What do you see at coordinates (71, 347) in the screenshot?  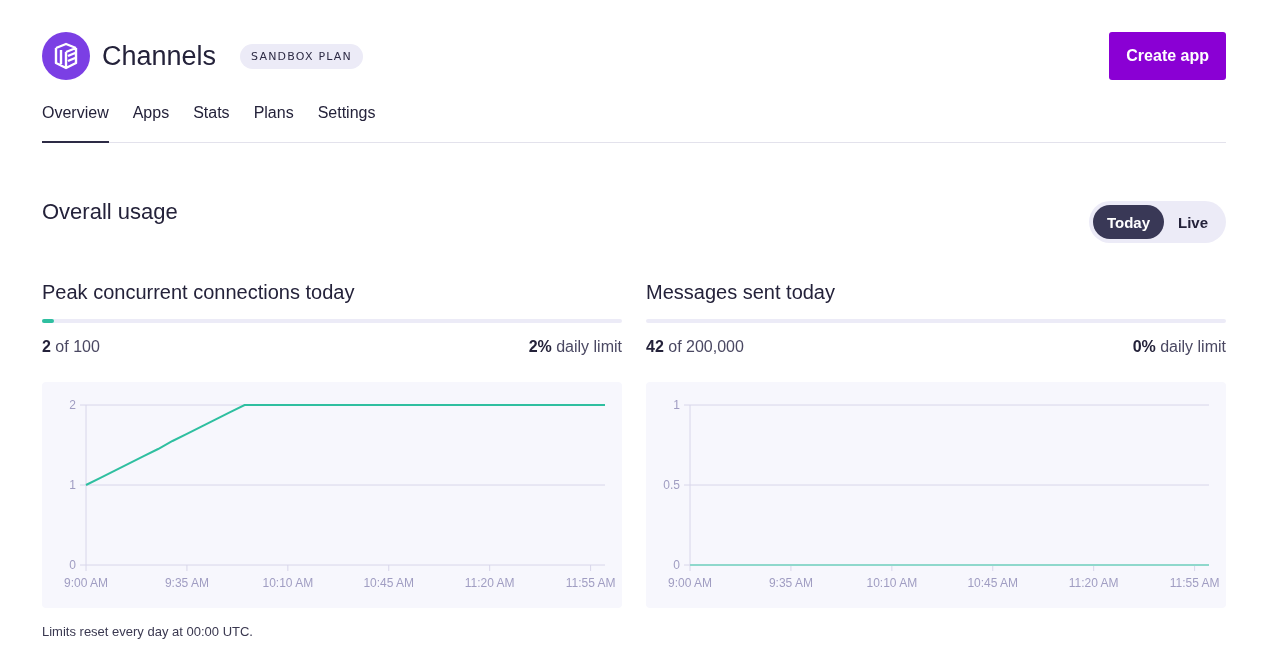 I see `usage-count: 2 of 100` at bounding box center [71, 347].